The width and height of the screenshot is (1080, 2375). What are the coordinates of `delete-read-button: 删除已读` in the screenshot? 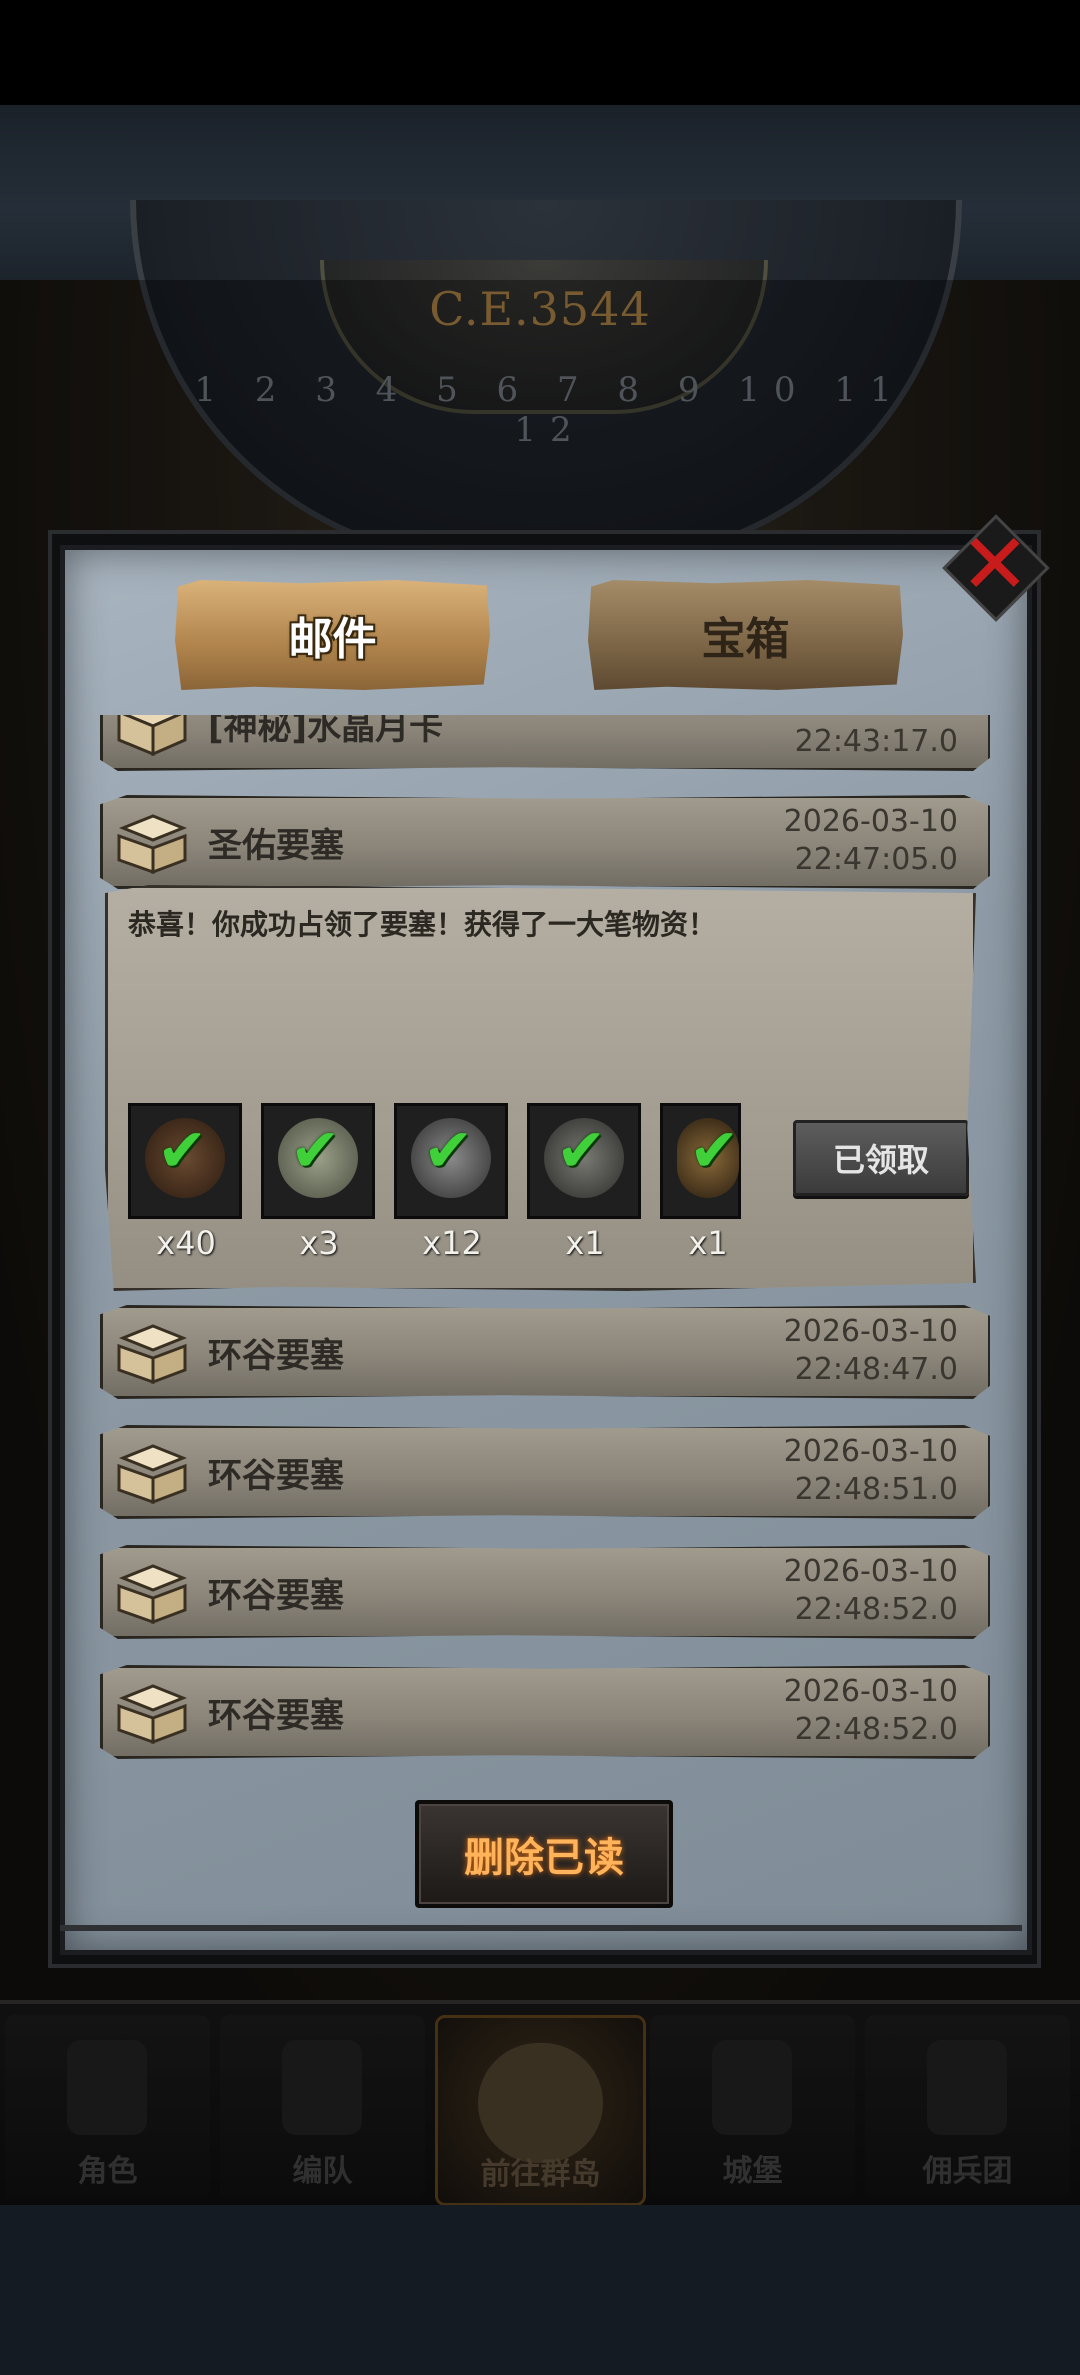 It's located at (544, 1854).